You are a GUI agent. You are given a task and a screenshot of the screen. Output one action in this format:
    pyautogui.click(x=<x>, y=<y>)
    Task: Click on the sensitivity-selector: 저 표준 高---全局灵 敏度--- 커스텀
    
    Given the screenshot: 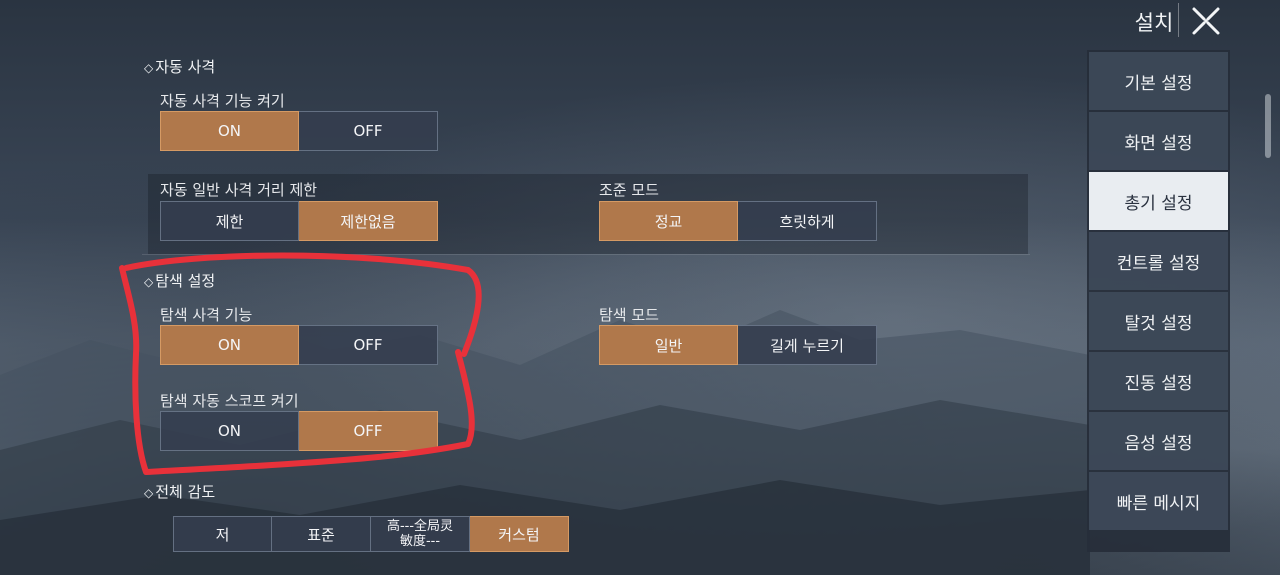 What is the action you would take?
    pyautogui.click(x=371, y=534)
    